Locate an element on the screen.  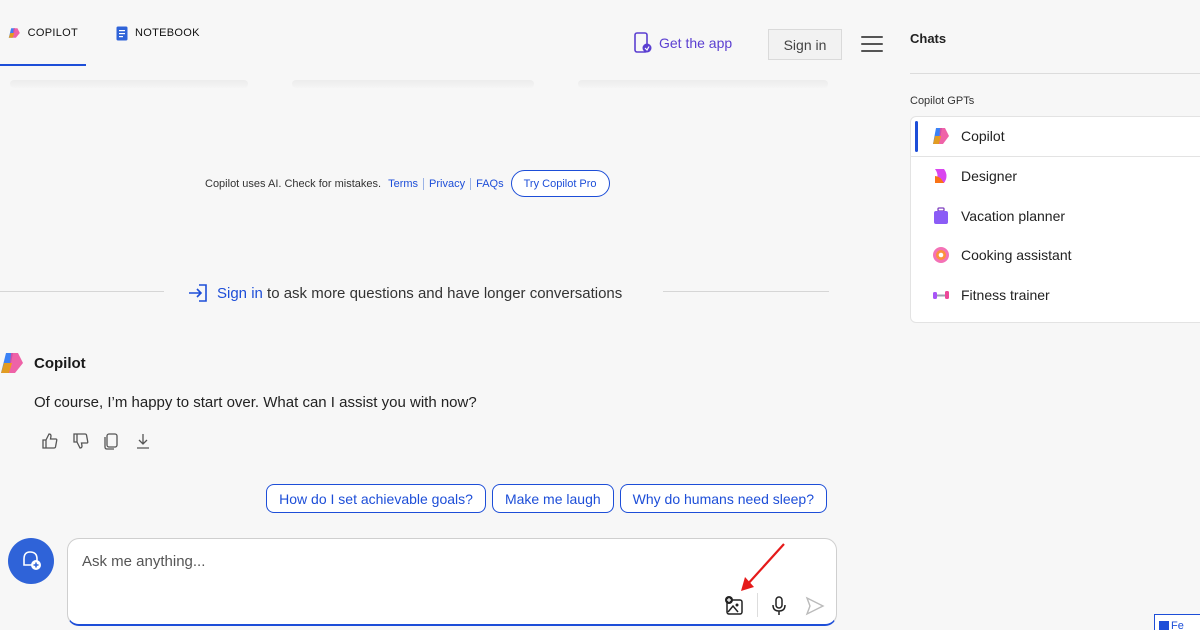
gpt-item-vacation-planner: Vacation planner is located at coordinates (1055, 216).